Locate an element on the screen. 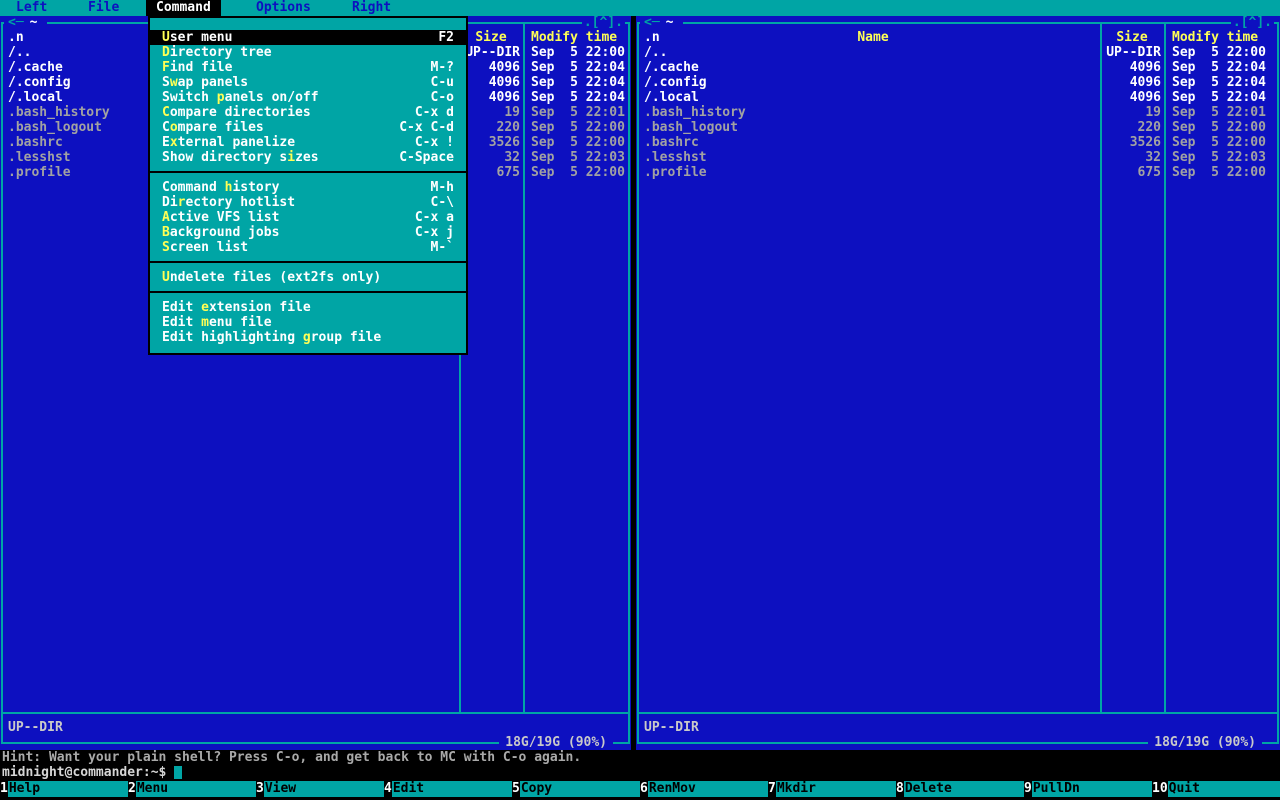 The image size is (1280, 800). menu-item-shortcut: C-x a is located at coordinates (434, 217).